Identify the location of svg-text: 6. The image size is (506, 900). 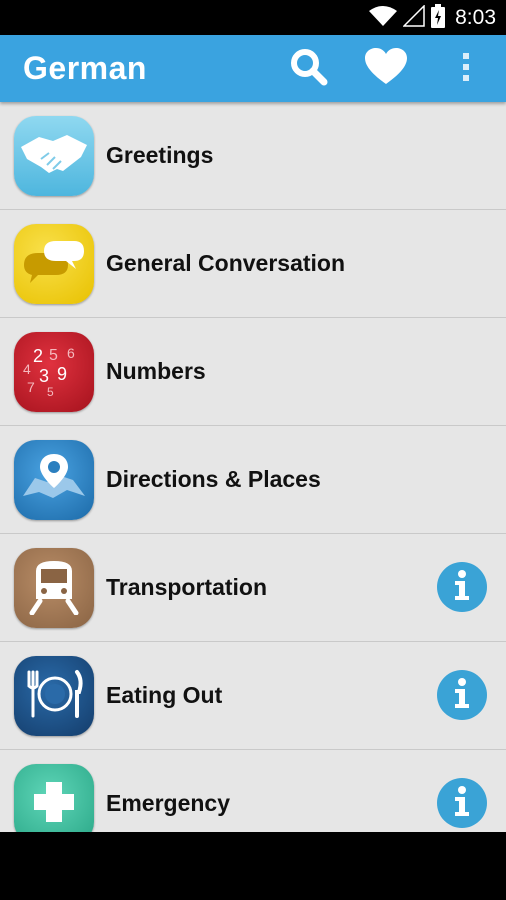
(71, 353).